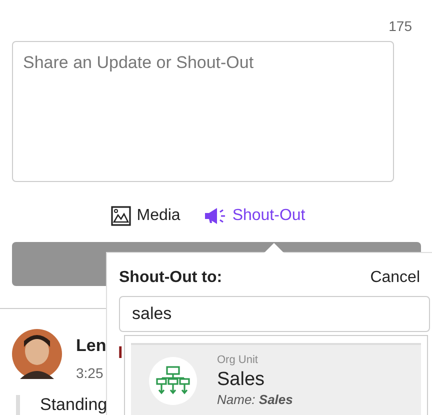 This screenshot has width=432, height=415. What do you see at coordinates (91, 346) in the screenshot?
I see `author-name: Len` at bounding box center [91, 346].